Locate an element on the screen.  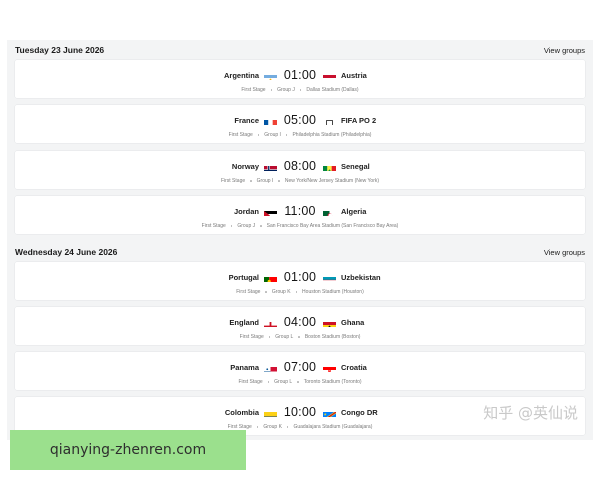
away-team: Algeria is located at coordinates (354, 211).